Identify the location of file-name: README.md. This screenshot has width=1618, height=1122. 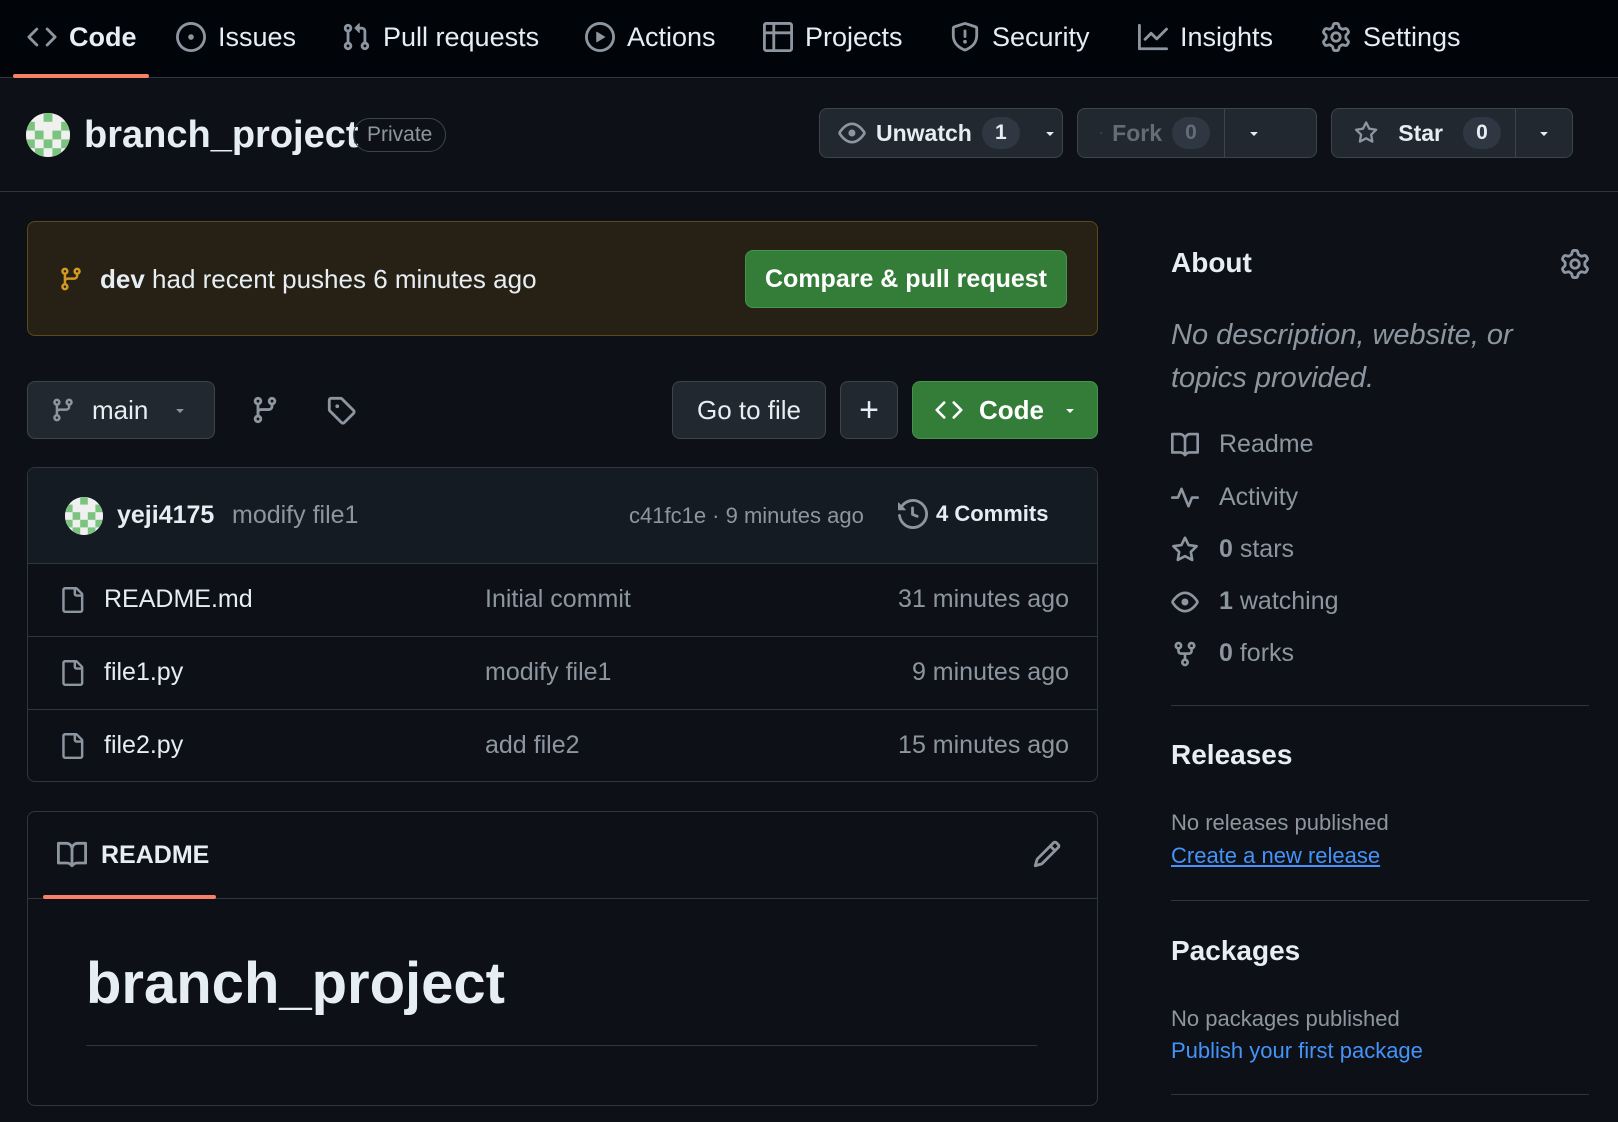
(178, 599).